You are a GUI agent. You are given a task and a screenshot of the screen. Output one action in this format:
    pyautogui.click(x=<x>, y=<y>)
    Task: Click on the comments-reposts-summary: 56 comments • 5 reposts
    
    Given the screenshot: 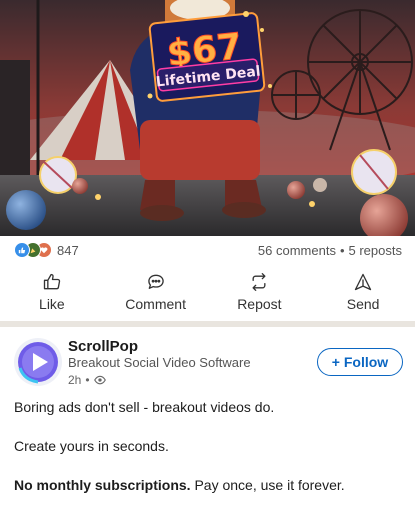 What is the action you would take?
    pyautogui.click(x=330, y=250)
    